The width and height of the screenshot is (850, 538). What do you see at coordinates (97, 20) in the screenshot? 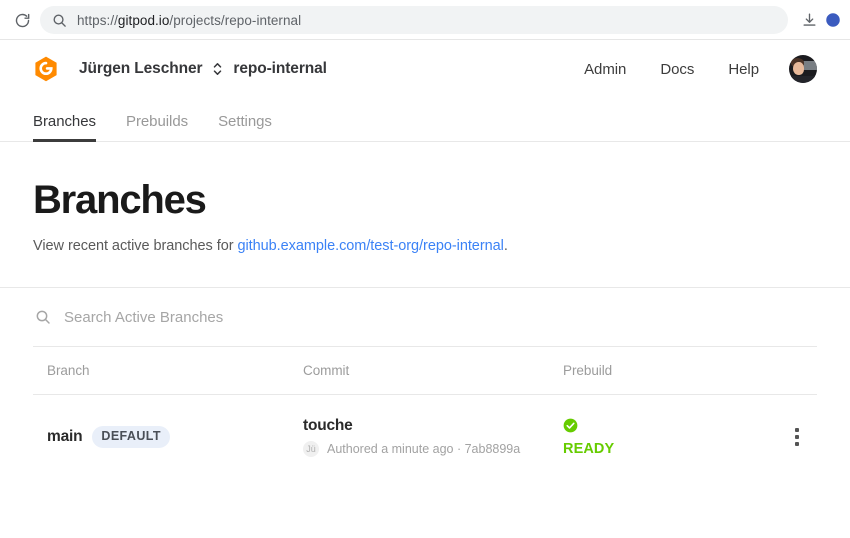
I see `url-scheme: https://` at bounding box center [97, 20].